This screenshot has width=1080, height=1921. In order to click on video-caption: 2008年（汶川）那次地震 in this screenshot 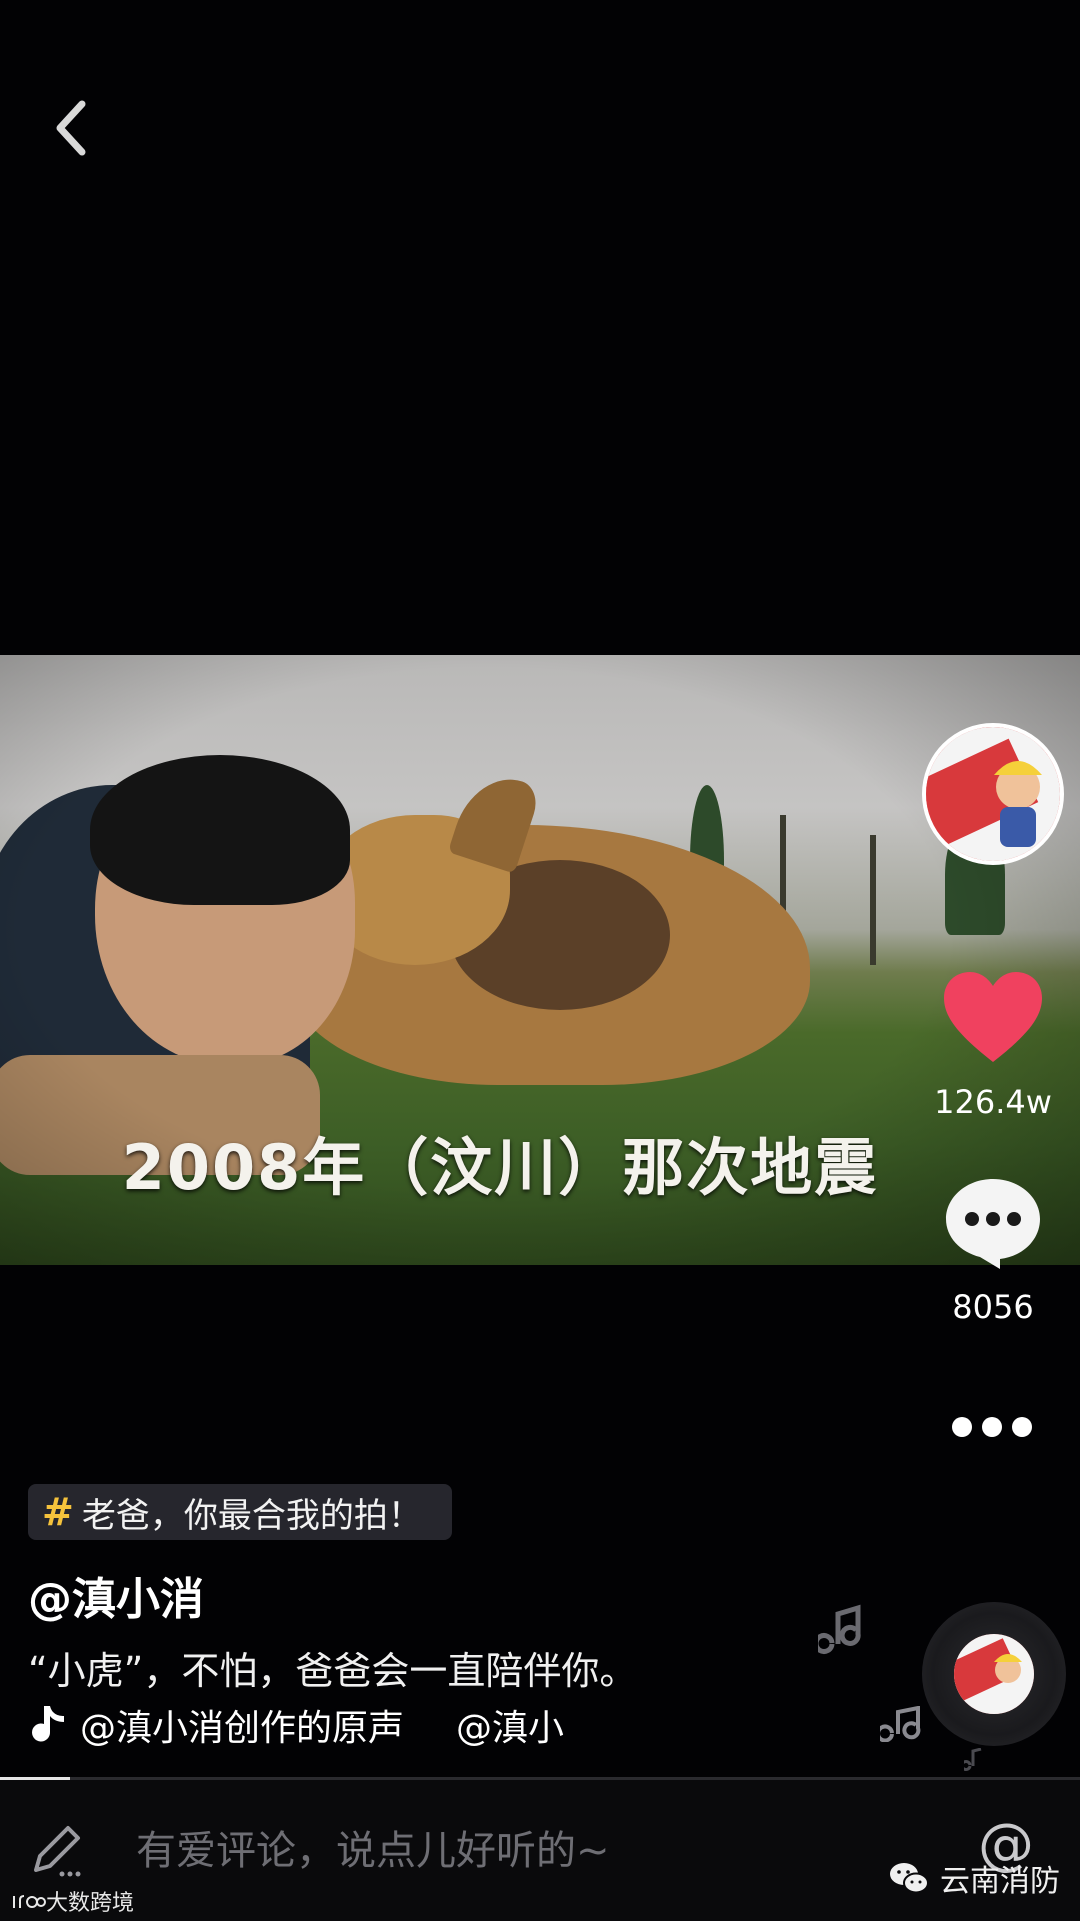, I will do `click(500, 1167)`.